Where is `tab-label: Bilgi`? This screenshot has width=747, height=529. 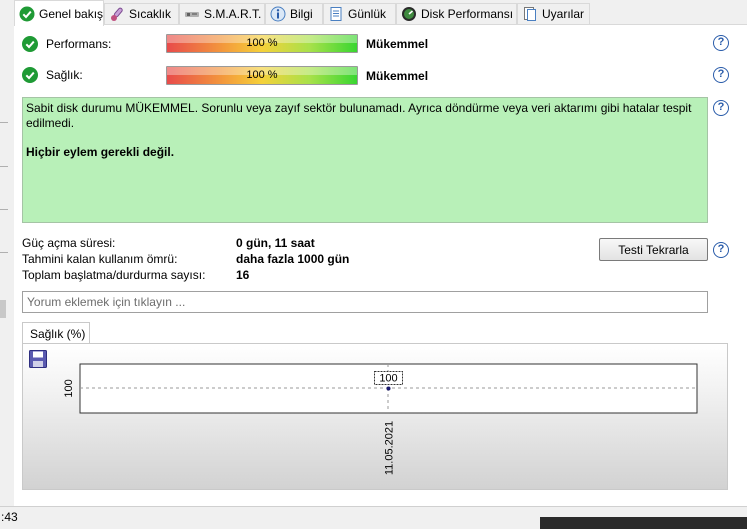 tab-label: Bilgi is located at coordinates (301, 14).